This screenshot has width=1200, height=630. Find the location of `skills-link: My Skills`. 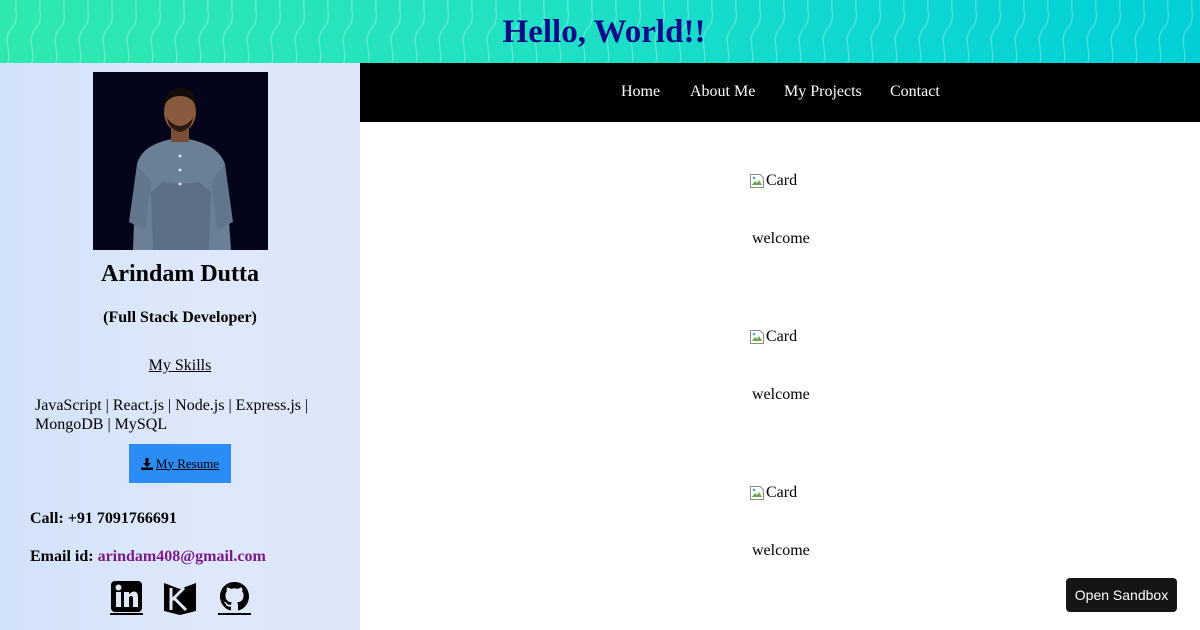

skills-link: My Skills is located at coordinates (180, 366).